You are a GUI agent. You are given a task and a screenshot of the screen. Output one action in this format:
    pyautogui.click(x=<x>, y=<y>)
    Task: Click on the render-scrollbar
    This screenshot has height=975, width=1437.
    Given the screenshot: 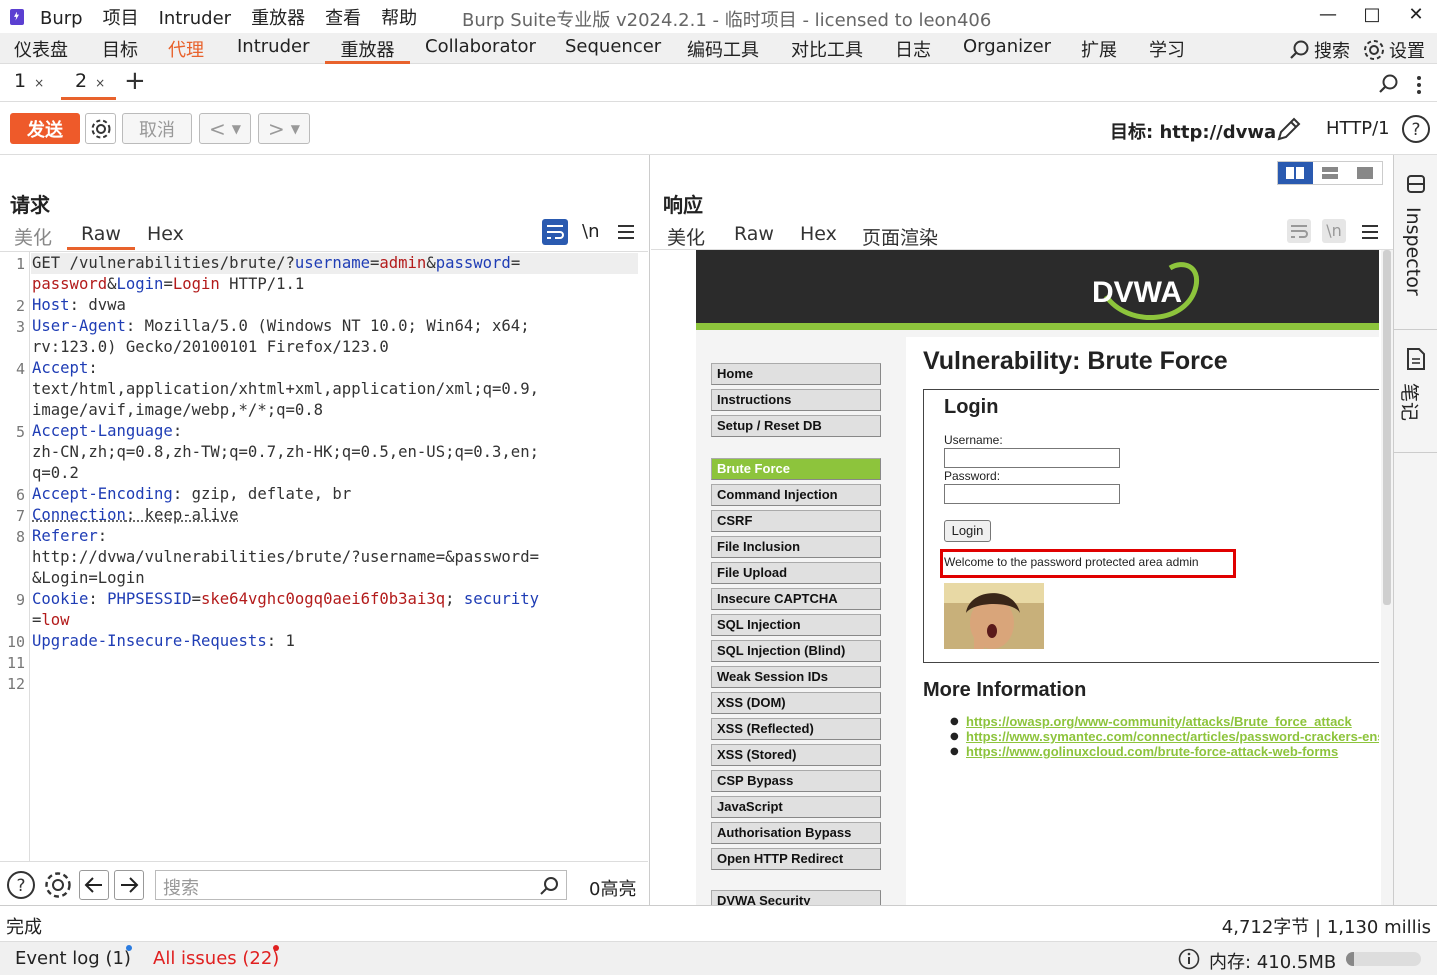 What is the action you would take?
    pyautogui.click(x=1387, y=577)
    